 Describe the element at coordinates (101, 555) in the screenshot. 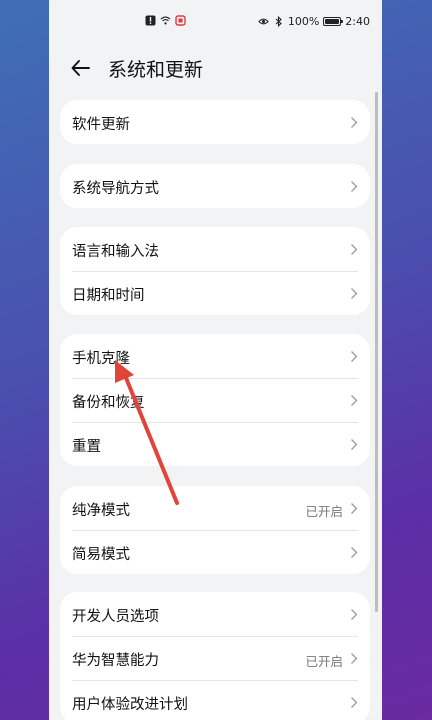

I see `row-label: 简易模式` at that location.